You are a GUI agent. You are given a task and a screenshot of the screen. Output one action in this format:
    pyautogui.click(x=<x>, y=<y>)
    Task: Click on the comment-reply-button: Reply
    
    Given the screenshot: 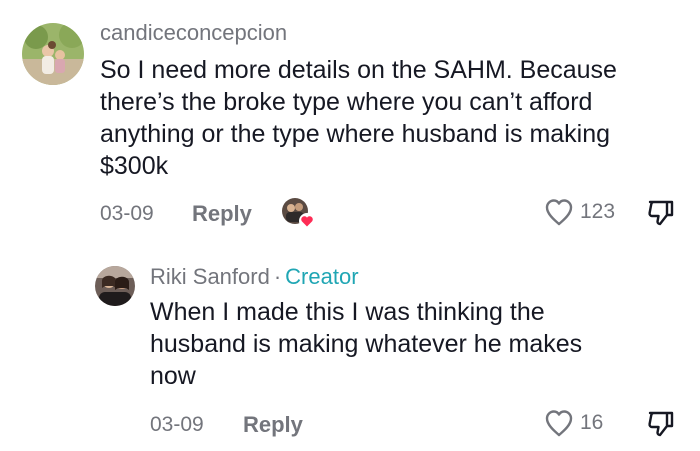 What is the action you would take?
    pyautogui.click(x=222, y=214)
    